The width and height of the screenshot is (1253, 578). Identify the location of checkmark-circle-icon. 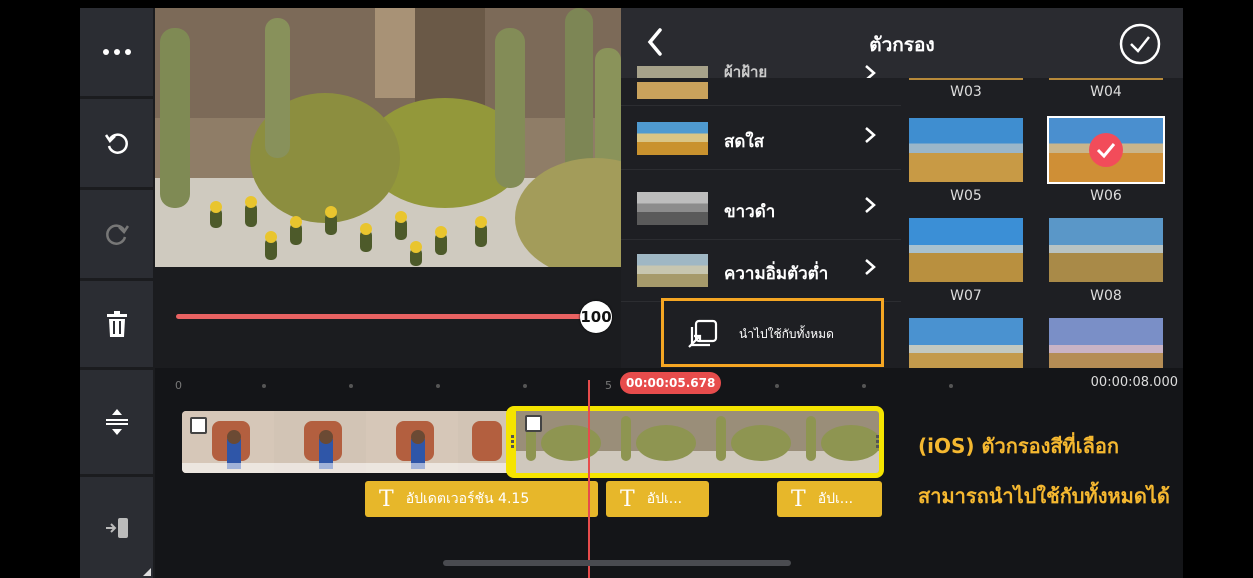
(1140, 44).